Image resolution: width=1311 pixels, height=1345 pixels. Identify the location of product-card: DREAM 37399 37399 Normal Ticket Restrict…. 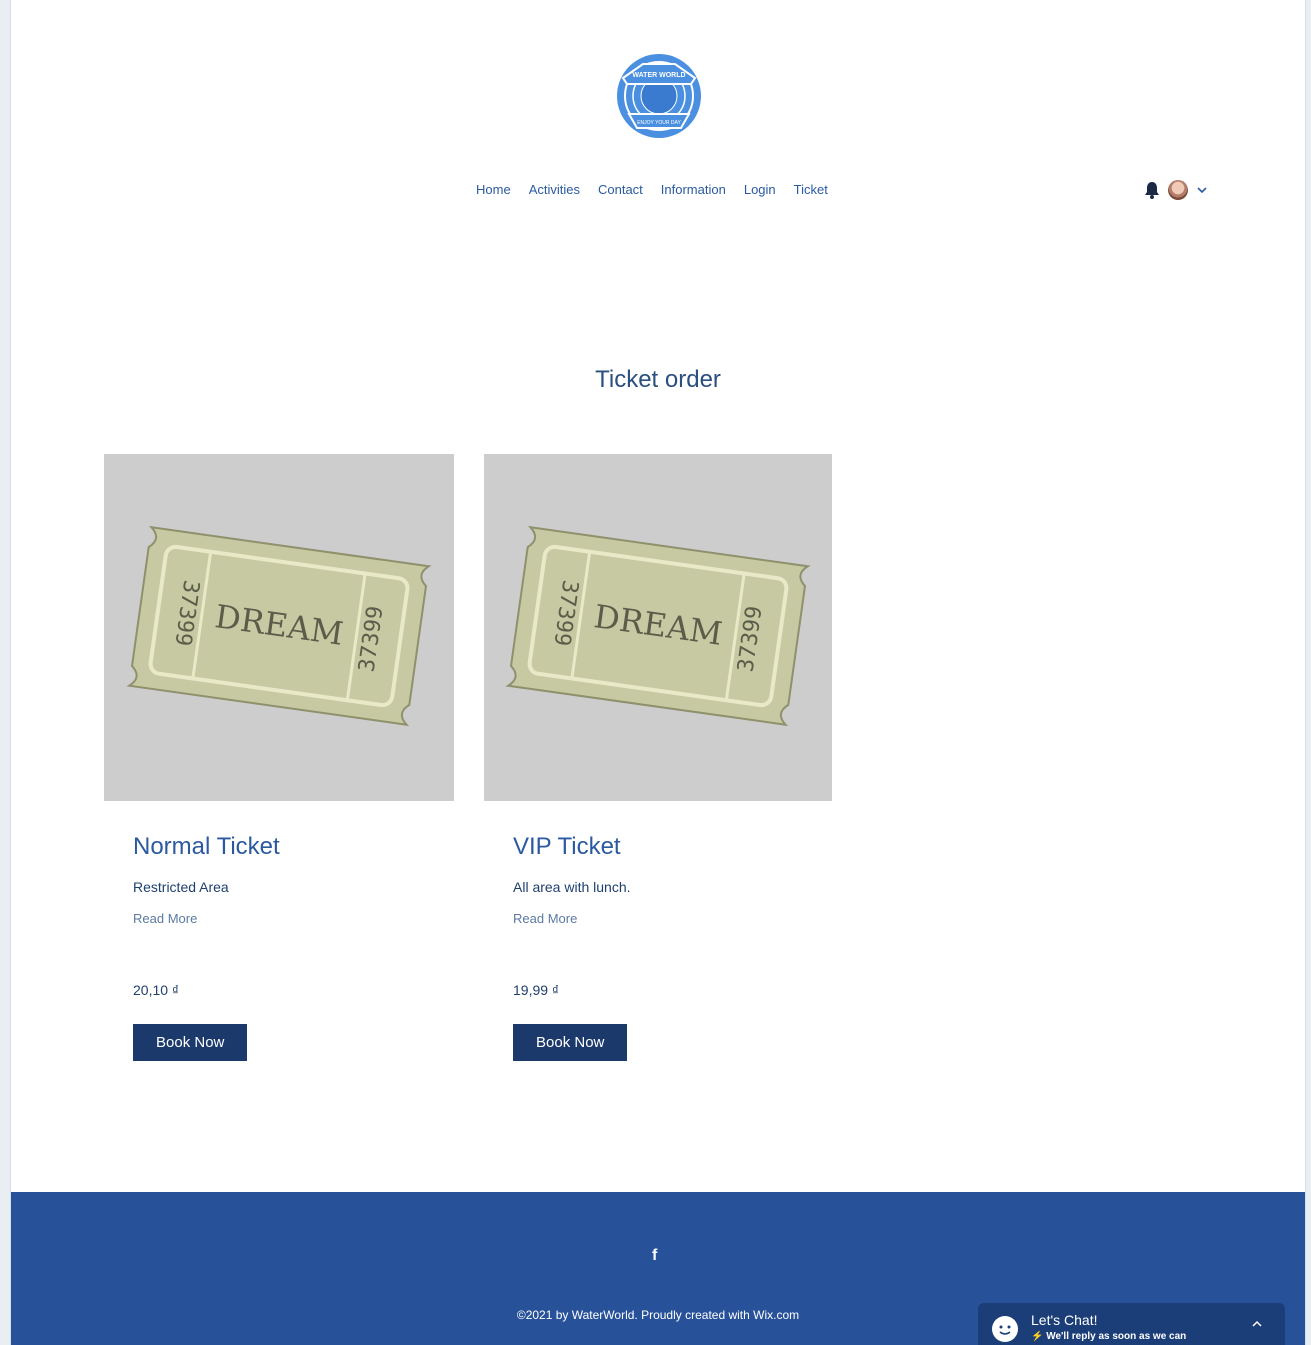
(279, 757).